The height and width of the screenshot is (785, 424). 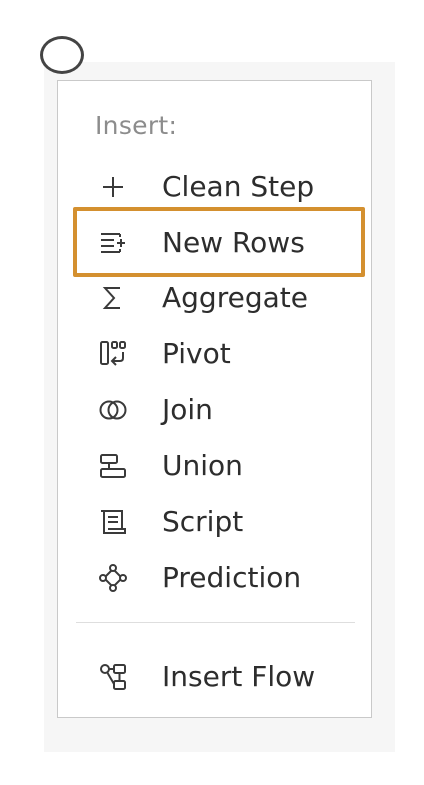 I want to click on menu-item-insert-flow: Insert Flow, so click(x=214, y=677).